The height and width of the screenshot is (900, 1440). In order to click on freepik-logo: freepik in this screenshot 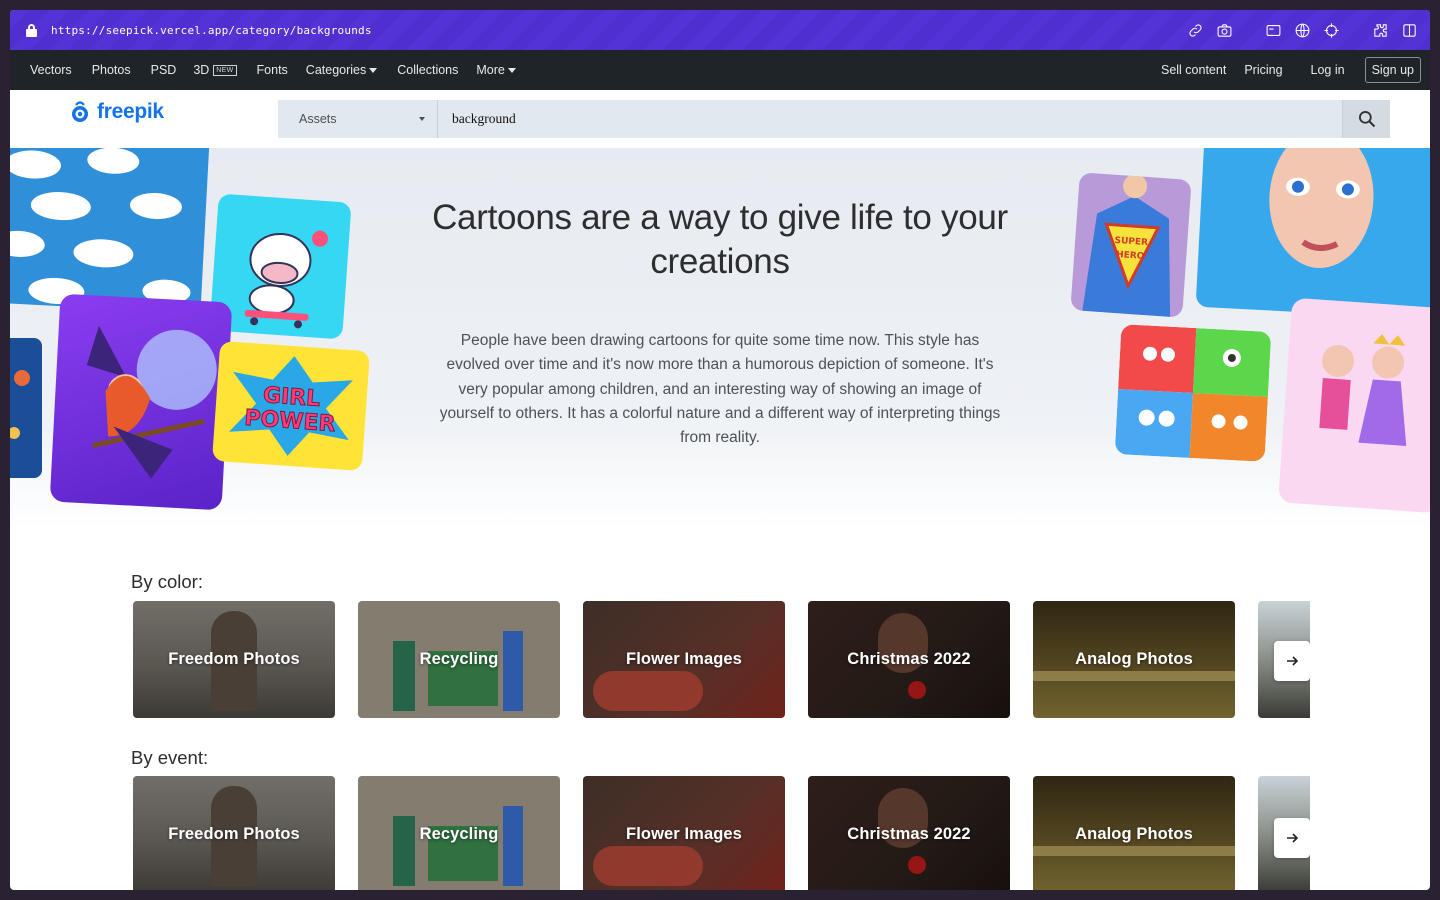, I will do `click(116, 112)`.